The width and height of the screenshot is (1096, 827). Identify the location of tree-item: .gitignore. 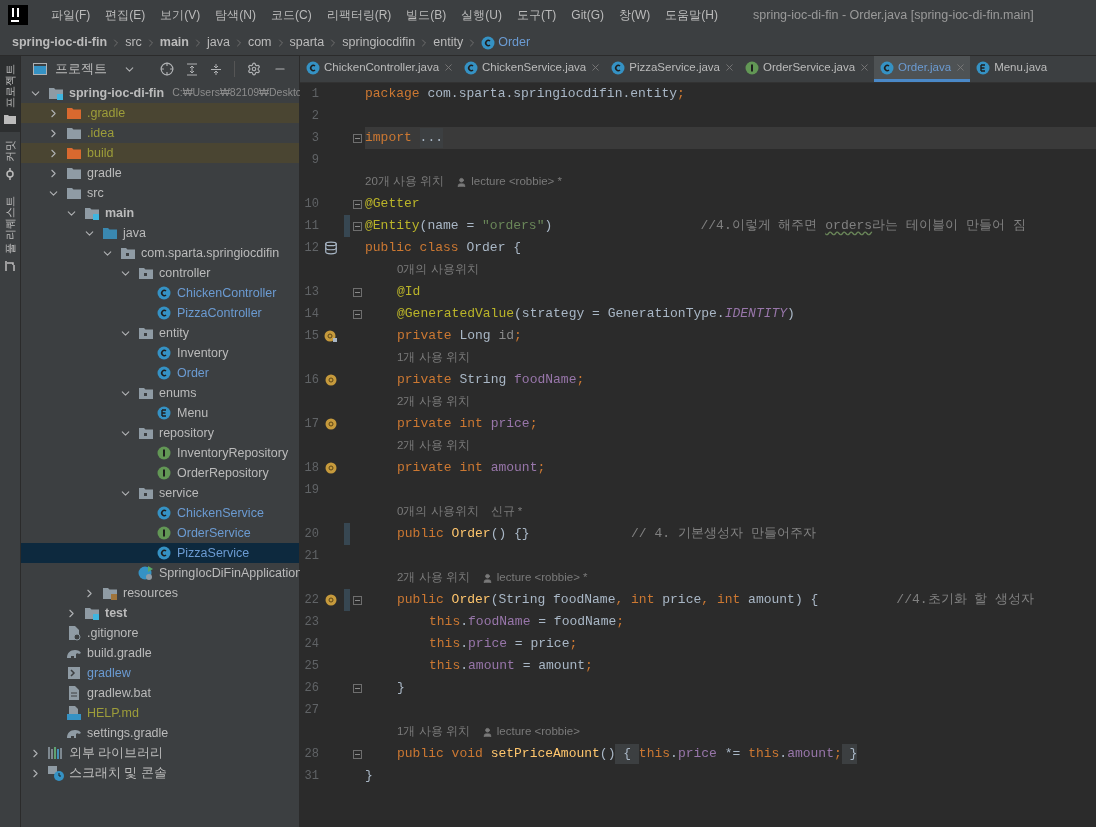
(160, 633).